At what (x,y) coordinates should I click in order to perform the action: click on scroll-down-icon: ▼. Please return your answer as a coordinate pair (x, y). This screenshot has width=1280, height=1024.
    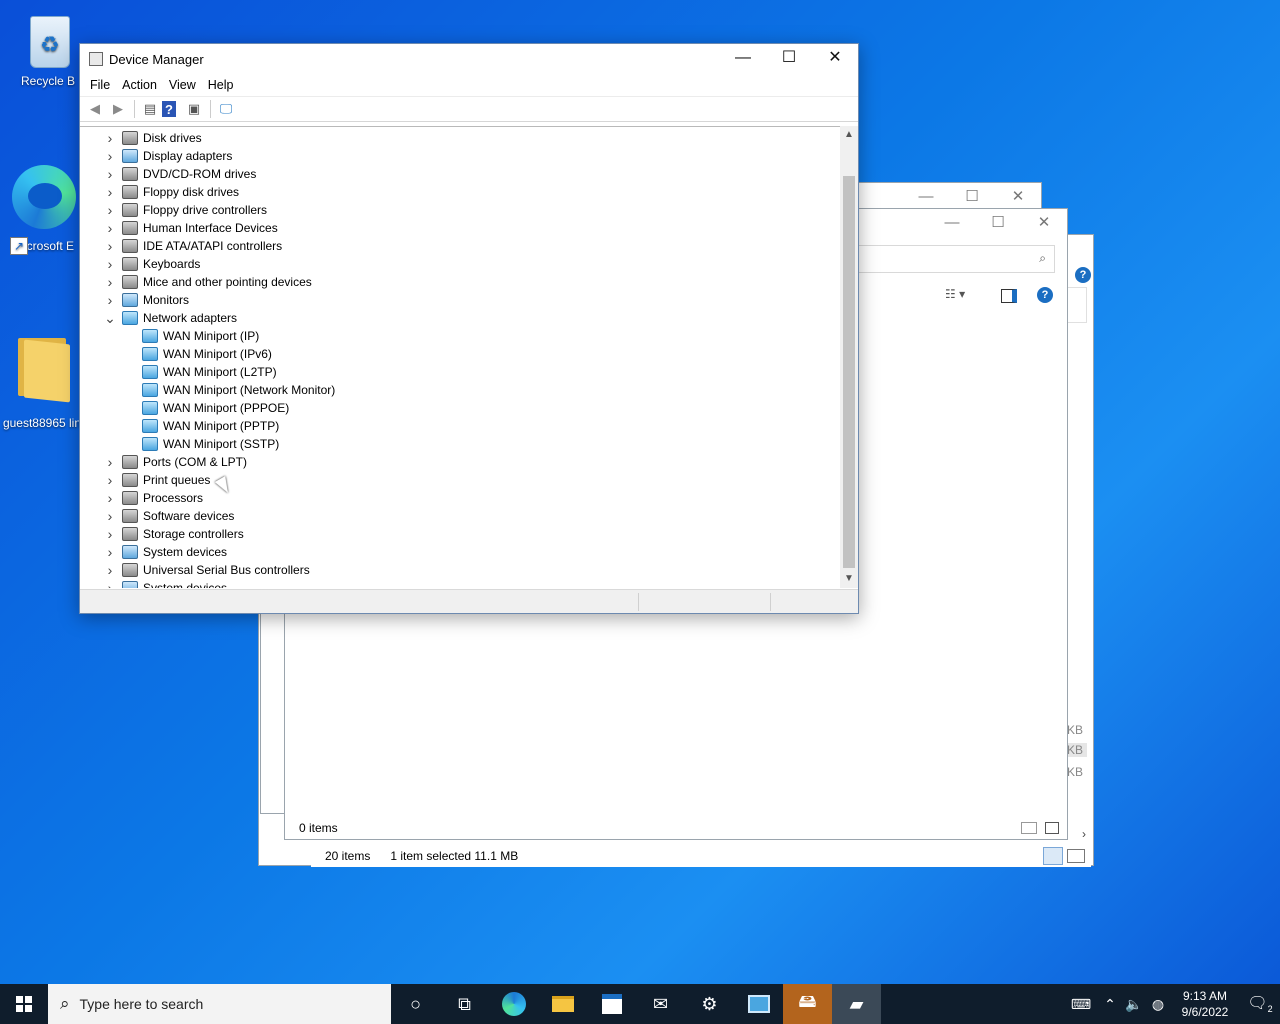
    Looking at the image, I should click on (849, 579).